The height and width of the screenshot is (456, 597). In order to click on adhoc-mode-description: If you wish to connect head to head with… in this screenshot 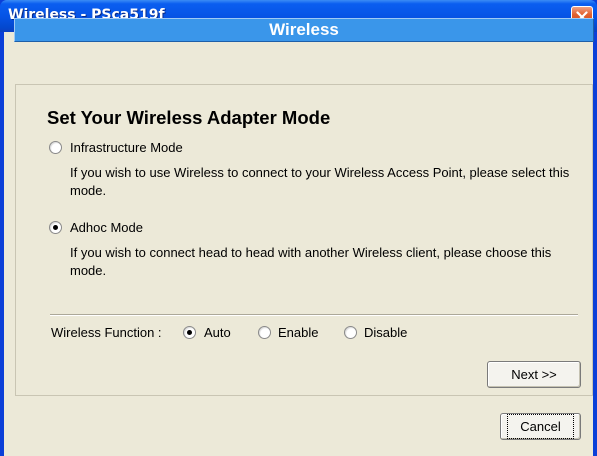, I will do `click(311, 261)`.